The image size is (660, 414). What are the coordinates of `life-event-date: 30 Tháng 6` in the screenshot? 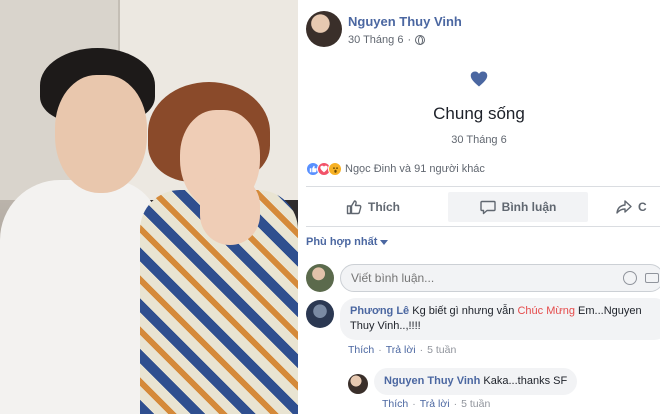 It's located at (479, 140).